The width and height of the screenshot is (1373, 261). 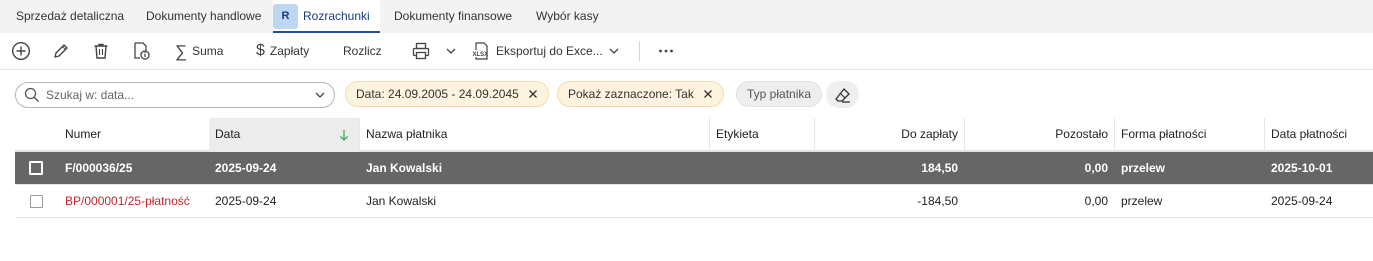 I want to click on toolbar-divider, so click(x=639, y=51).